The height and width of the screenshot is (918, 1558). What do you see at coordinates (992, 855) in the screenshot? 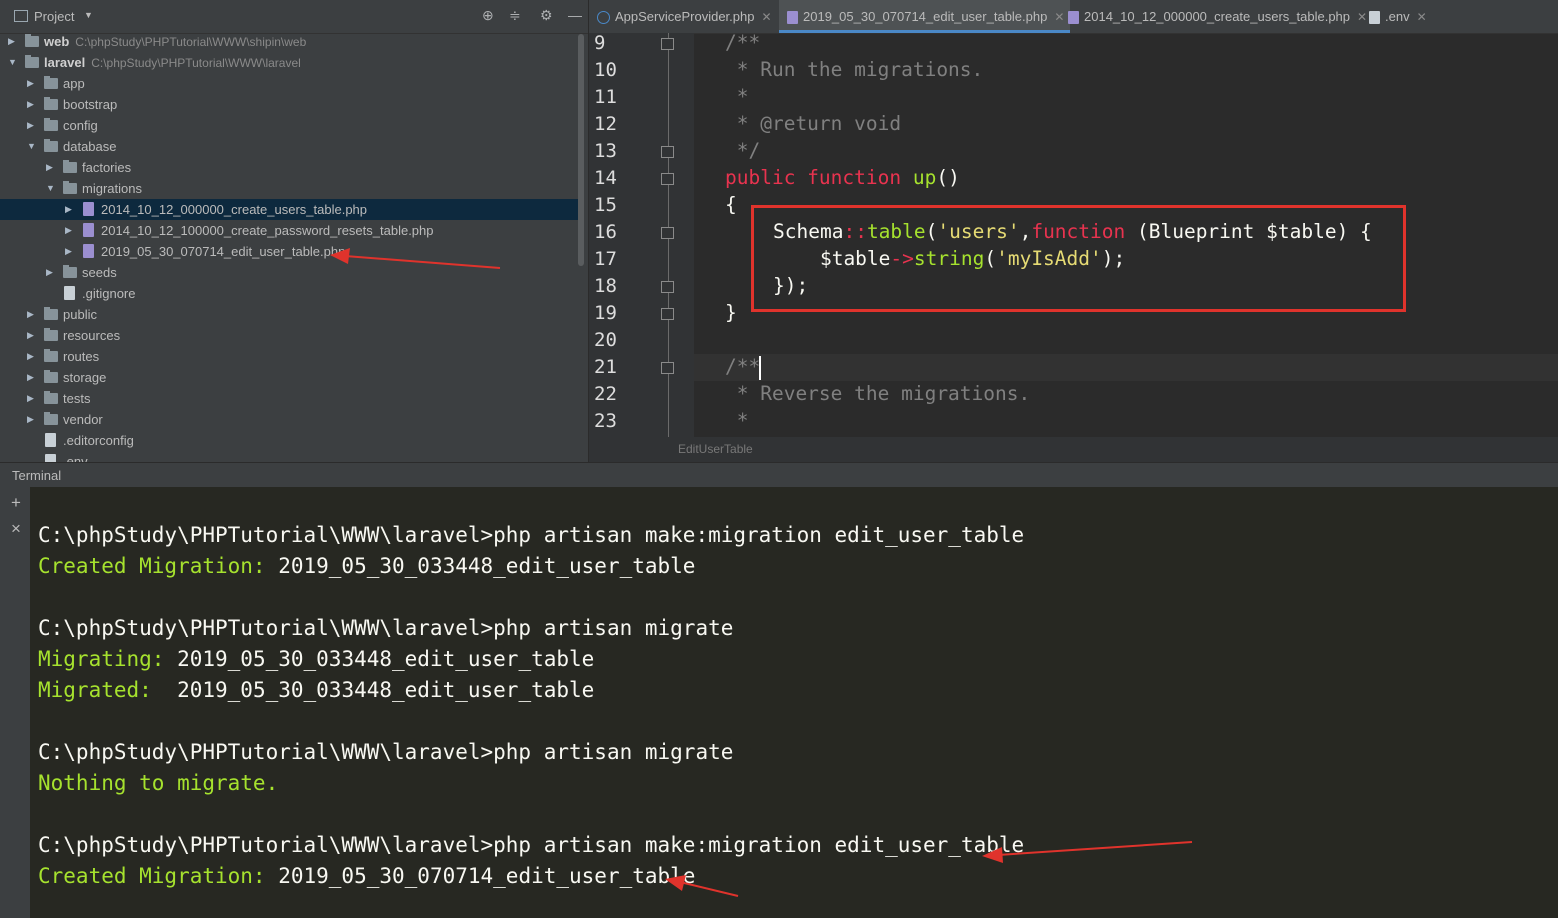
I see `arrow-annotation-command-head` at bounding box center [992, 855].